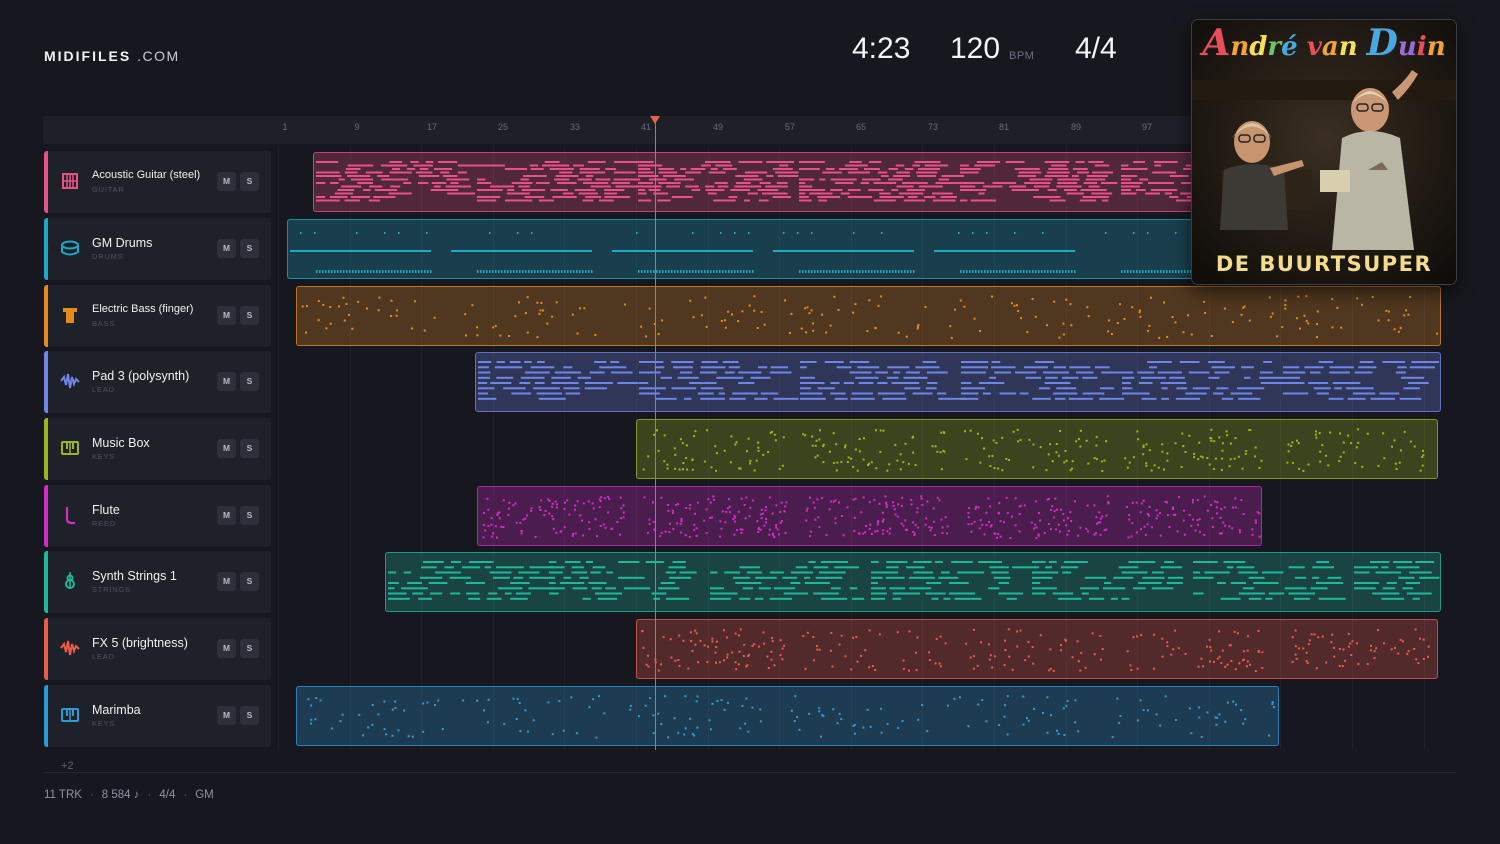 The height and width of the screenshot is (844, 1500). I want to click on track-category: DRUMS, so click(108, 256).